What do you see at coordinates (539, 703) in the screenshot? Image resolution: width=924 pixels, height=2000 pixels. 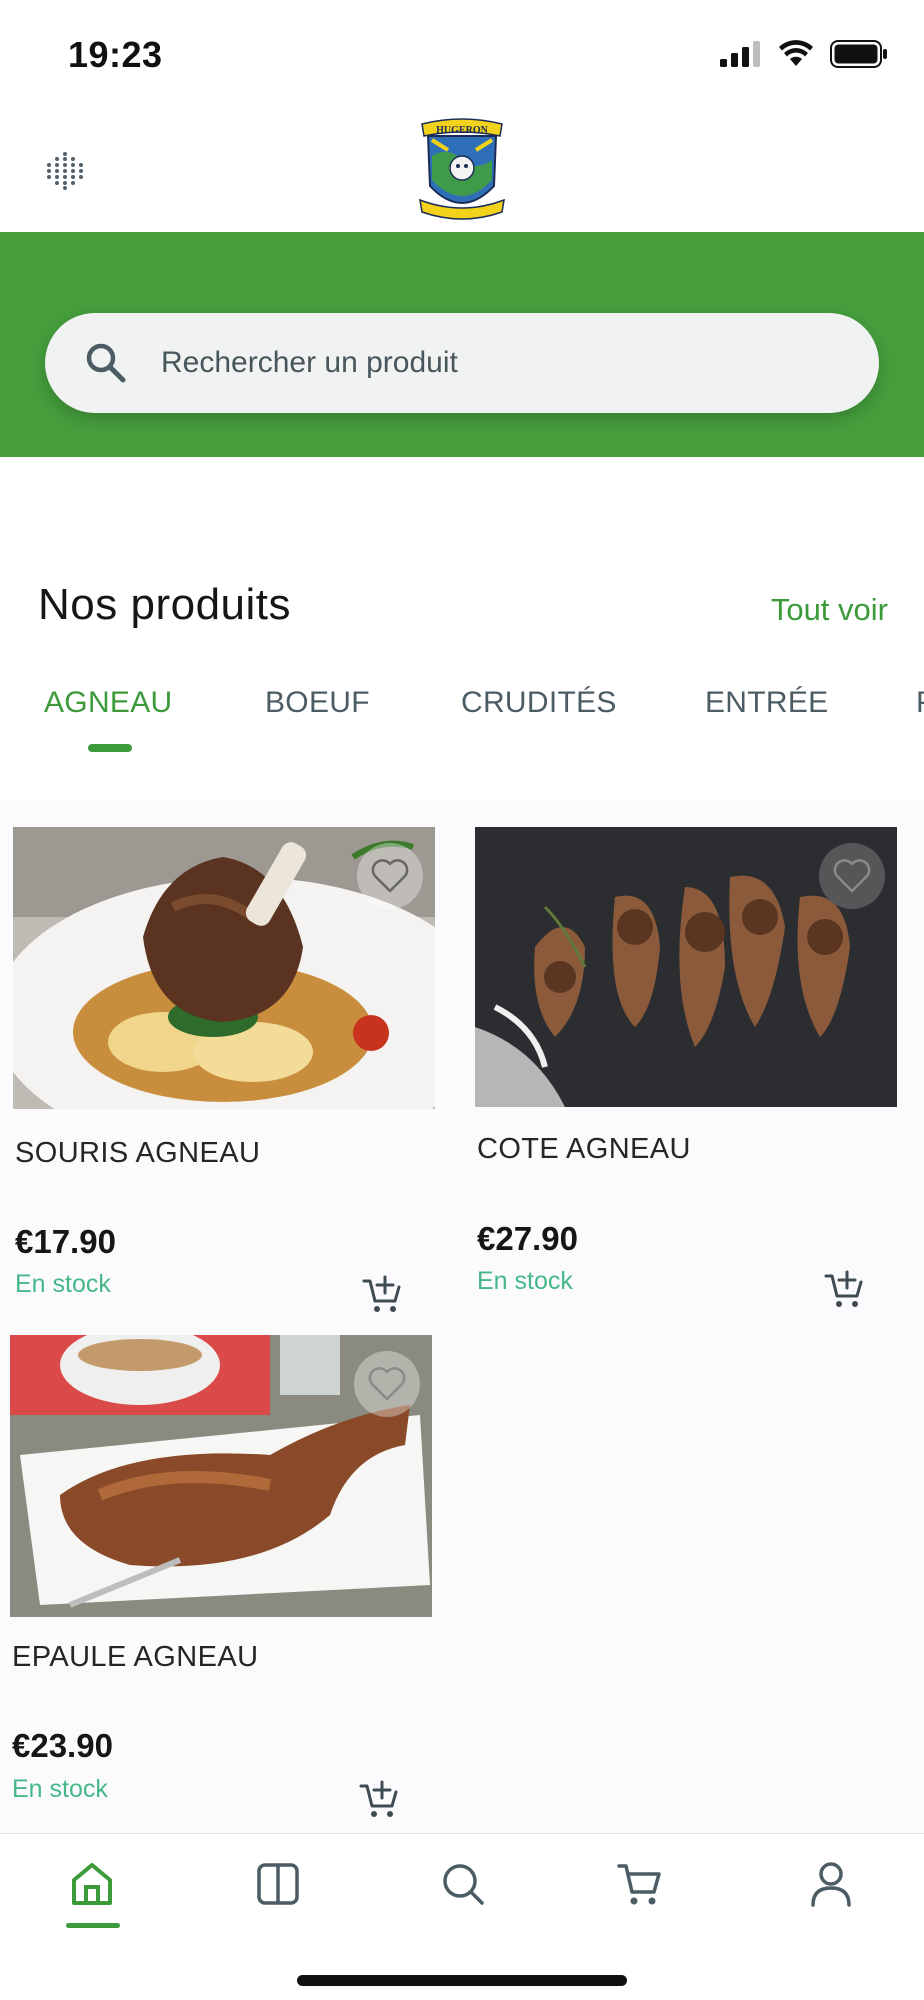 I see `tab-crudites: CRUDITÉS` at bounding box center [539, 703].